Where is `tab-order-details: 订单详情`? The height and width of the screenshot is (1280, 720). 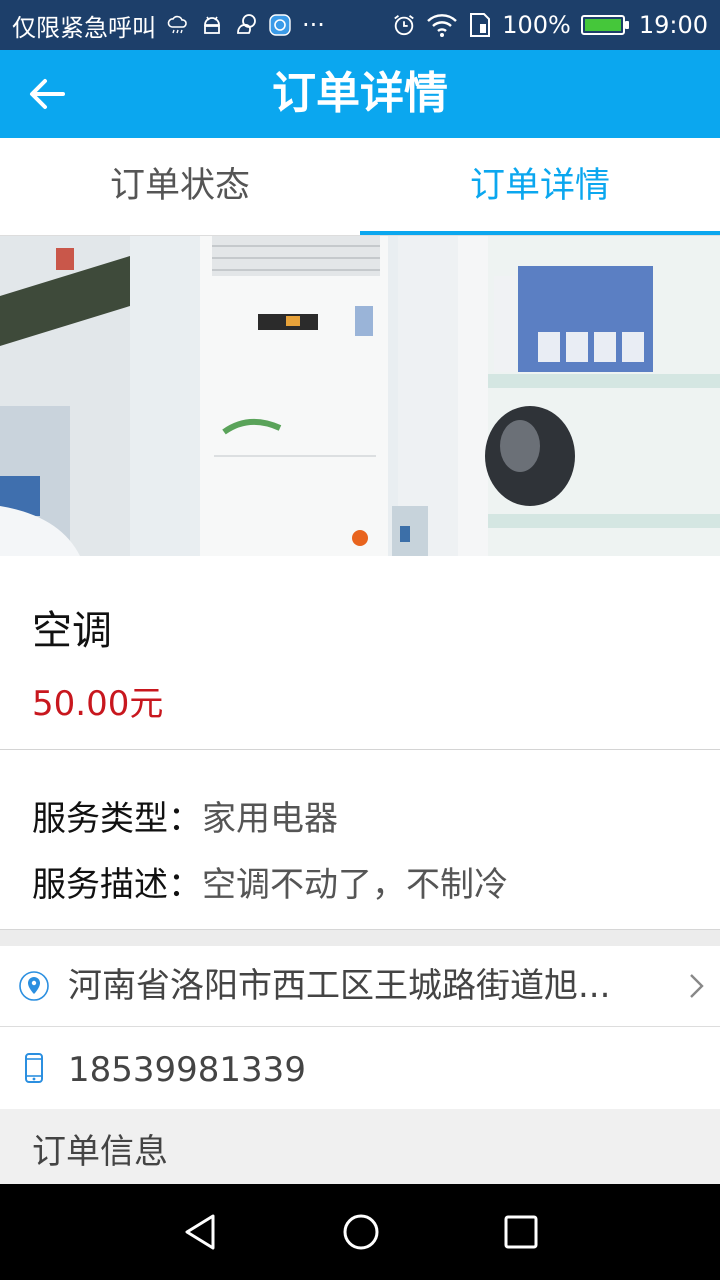
tab-order-details: 订单详情 is located at coordinates (540, 186).